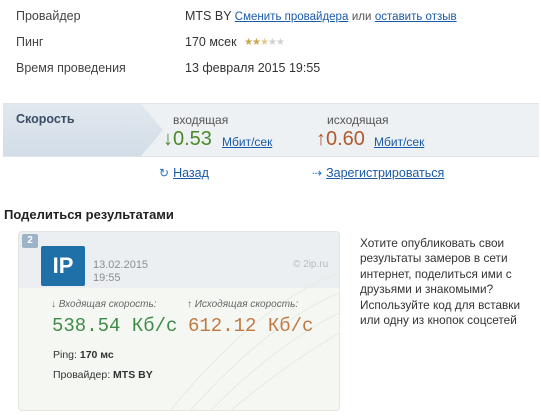 The image size is (541, 420). I want to click on card-ping-label: Ping:, so click(65, 355).